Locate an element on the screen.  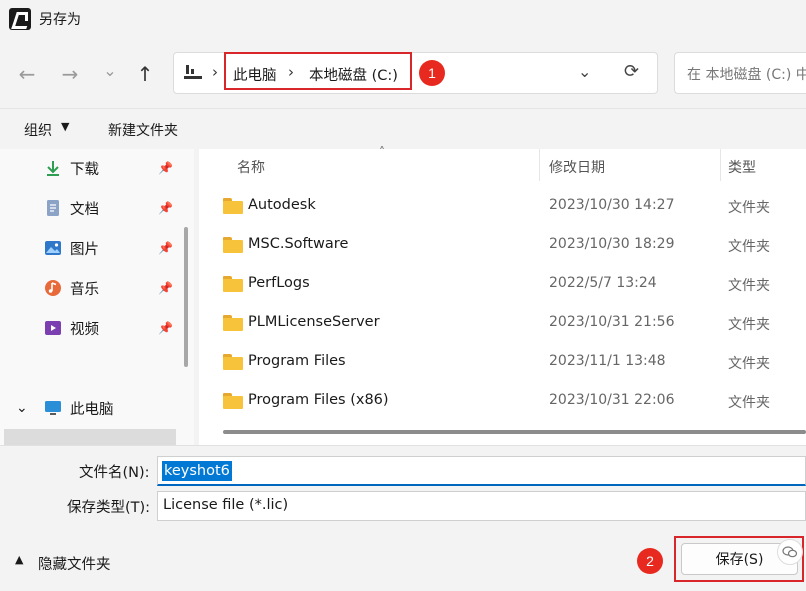
navigation-pane: 下载 📌 文档 📌 图片 📌 音乐 📌 视频 📌 ⌄ 此电脑 is located at coordinates (97, 297).